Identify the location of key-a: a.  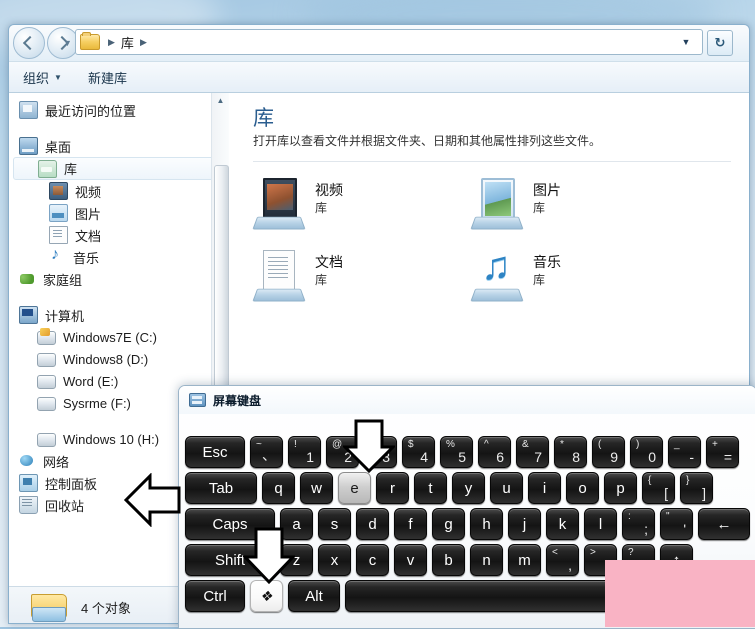
(296, 524).